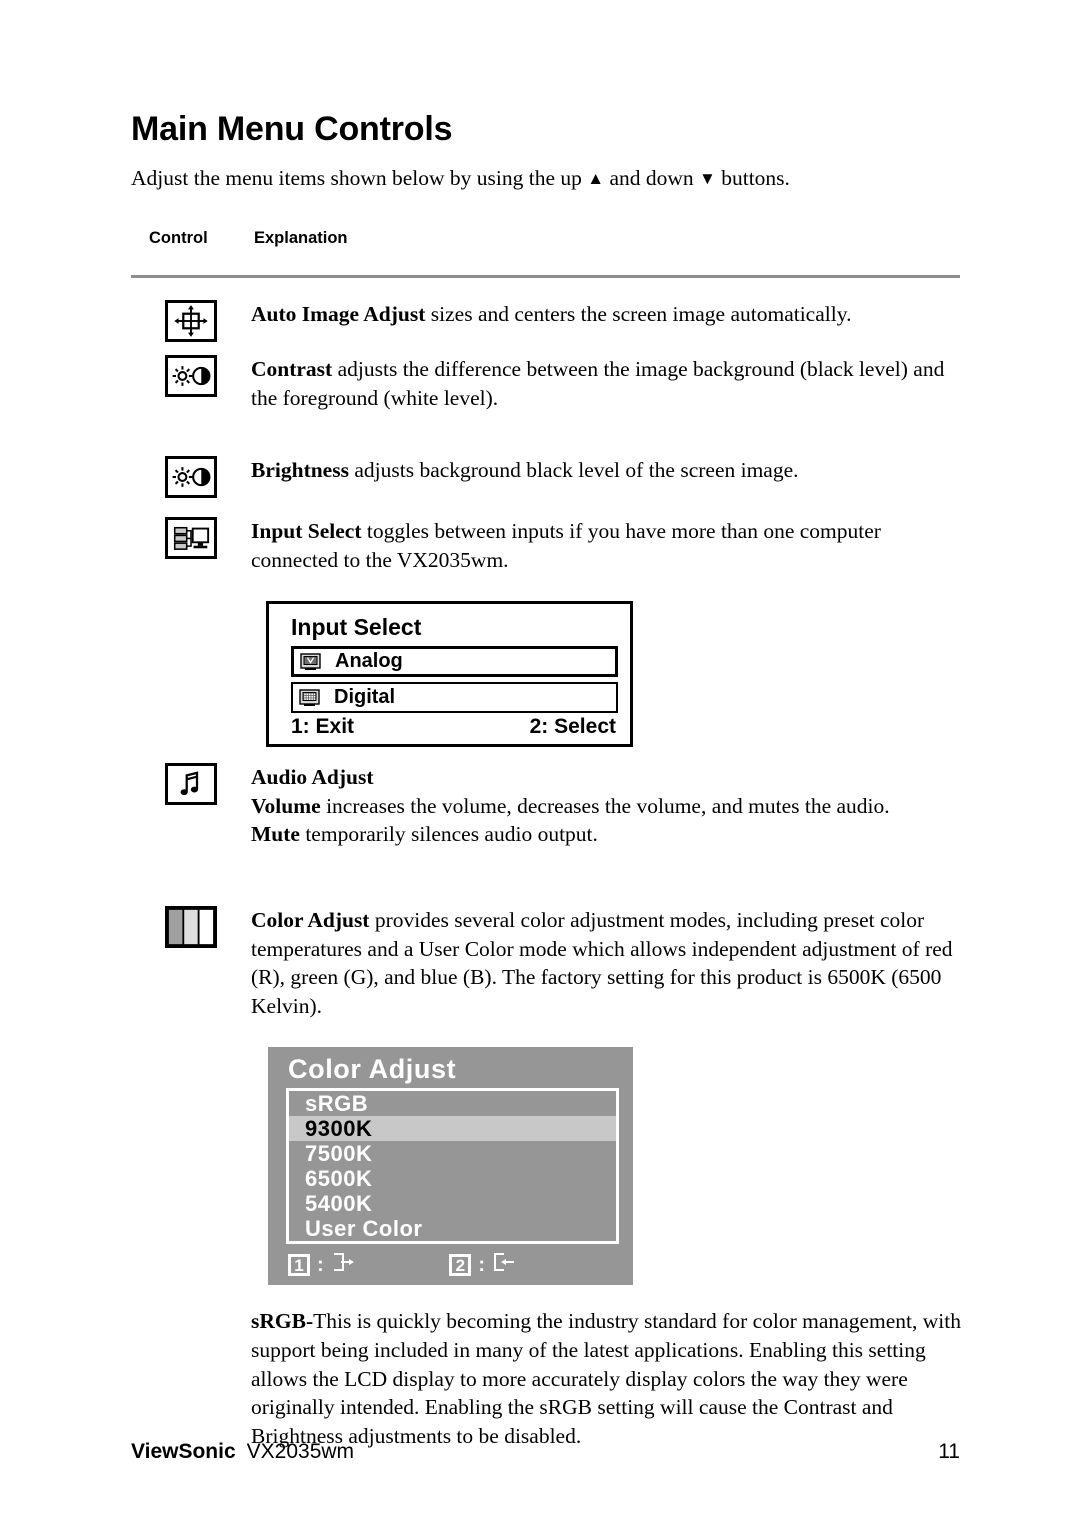 The height and width of the screenshot is (1527, 1080). I want to click on osd-color-item-6500k: 6500K, so click(452, 1178).